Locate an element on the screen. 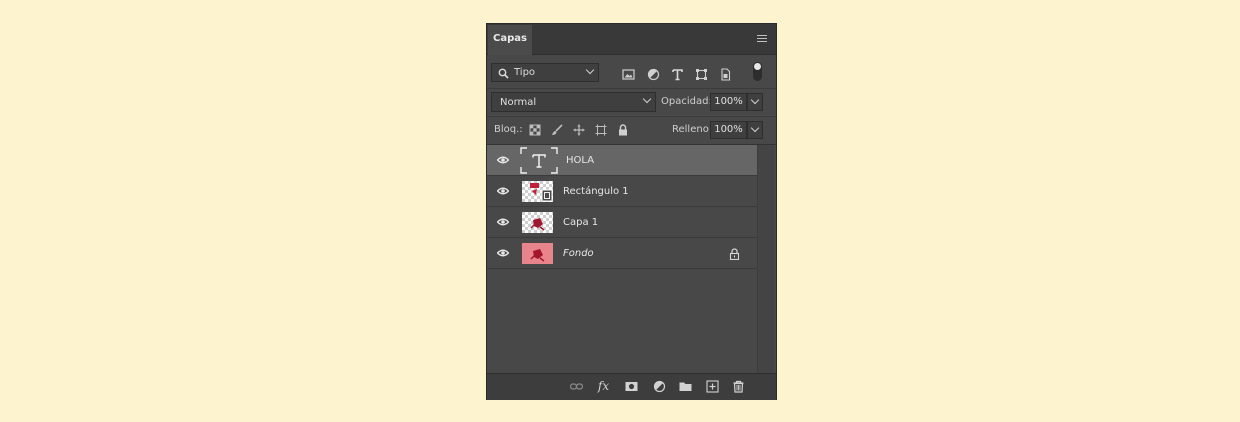  shape-layer-thumbnail is located at coordinates (537, 191).